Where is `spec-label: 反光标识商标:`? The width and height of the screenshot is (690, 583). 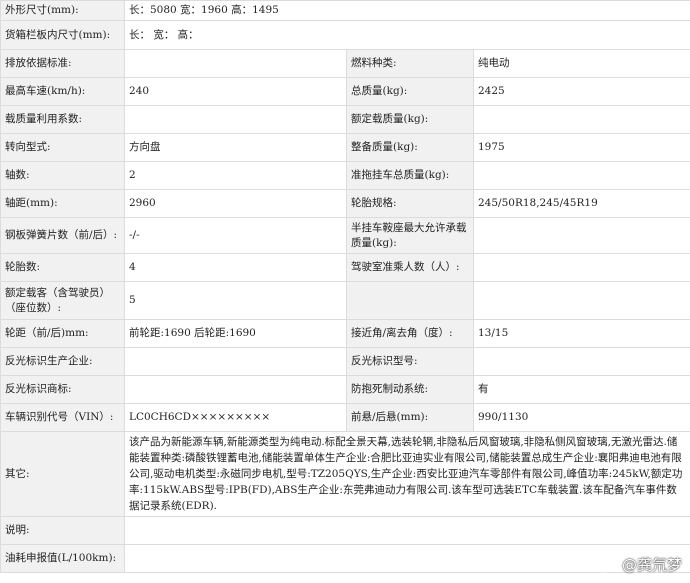
spec-label: 反光标识商标: is located at coordinates (62, 389).